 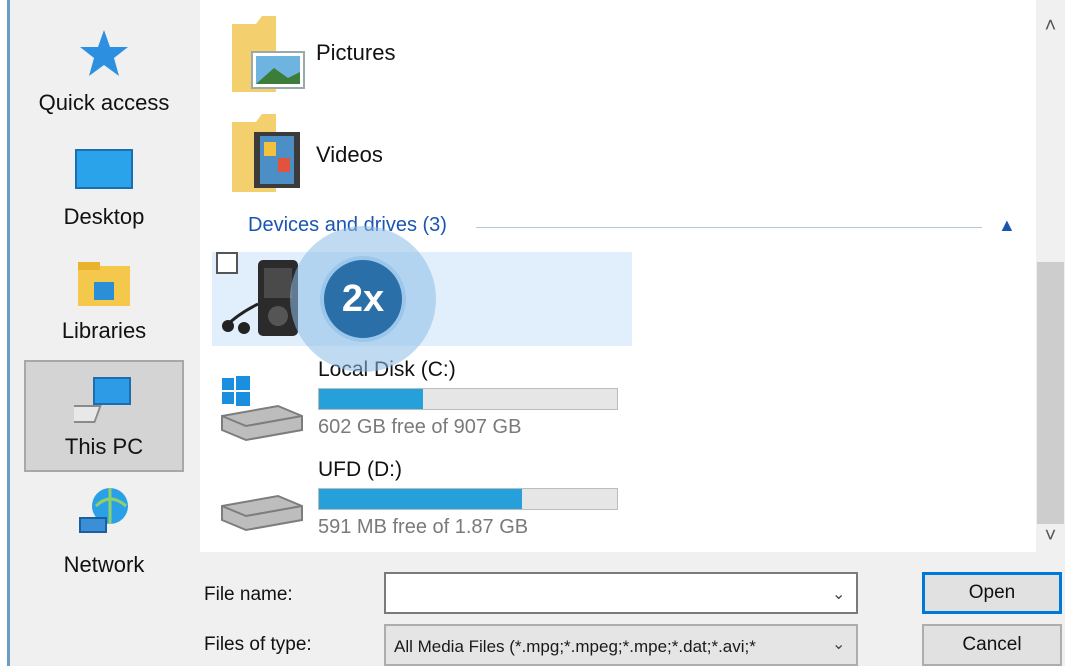 I want to click on network-icon, so click(x=103, y=510).